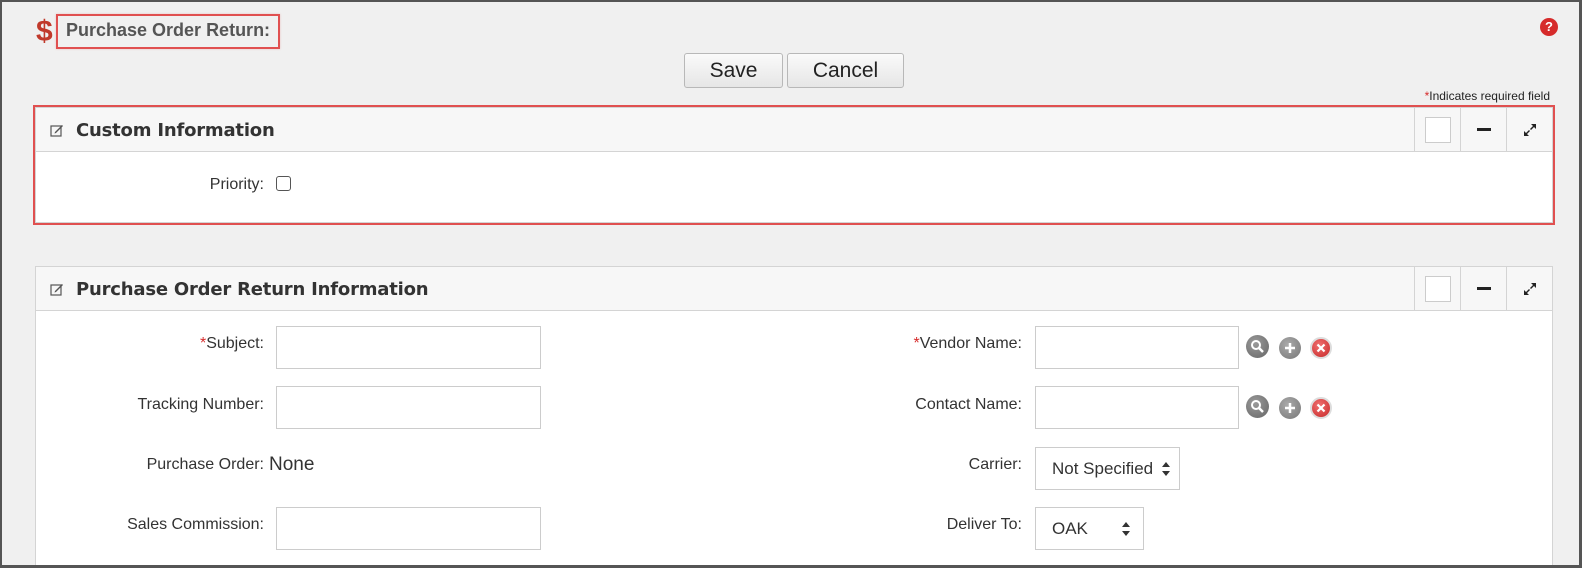 Image resolution: width=1582 pixels, height=568 pixels. Describe the element at coordinates (1137, 347) in the screenshot. I see `vendor-name-input` at that location.